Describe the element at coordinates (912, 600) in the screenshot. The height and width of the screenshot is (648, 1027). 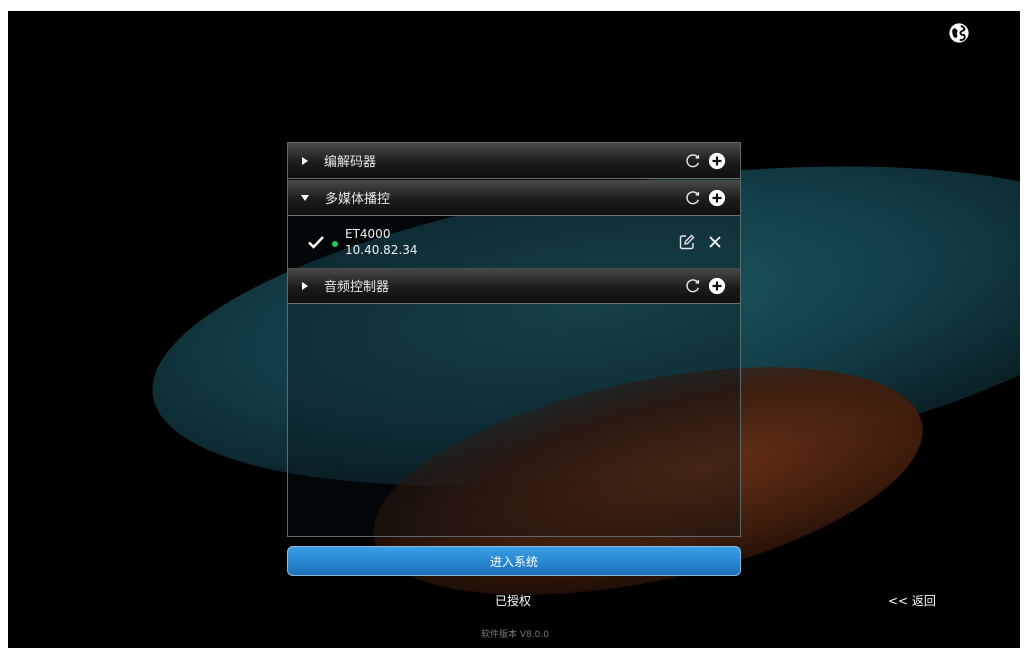
I see `back-link: << 返回` at that location.